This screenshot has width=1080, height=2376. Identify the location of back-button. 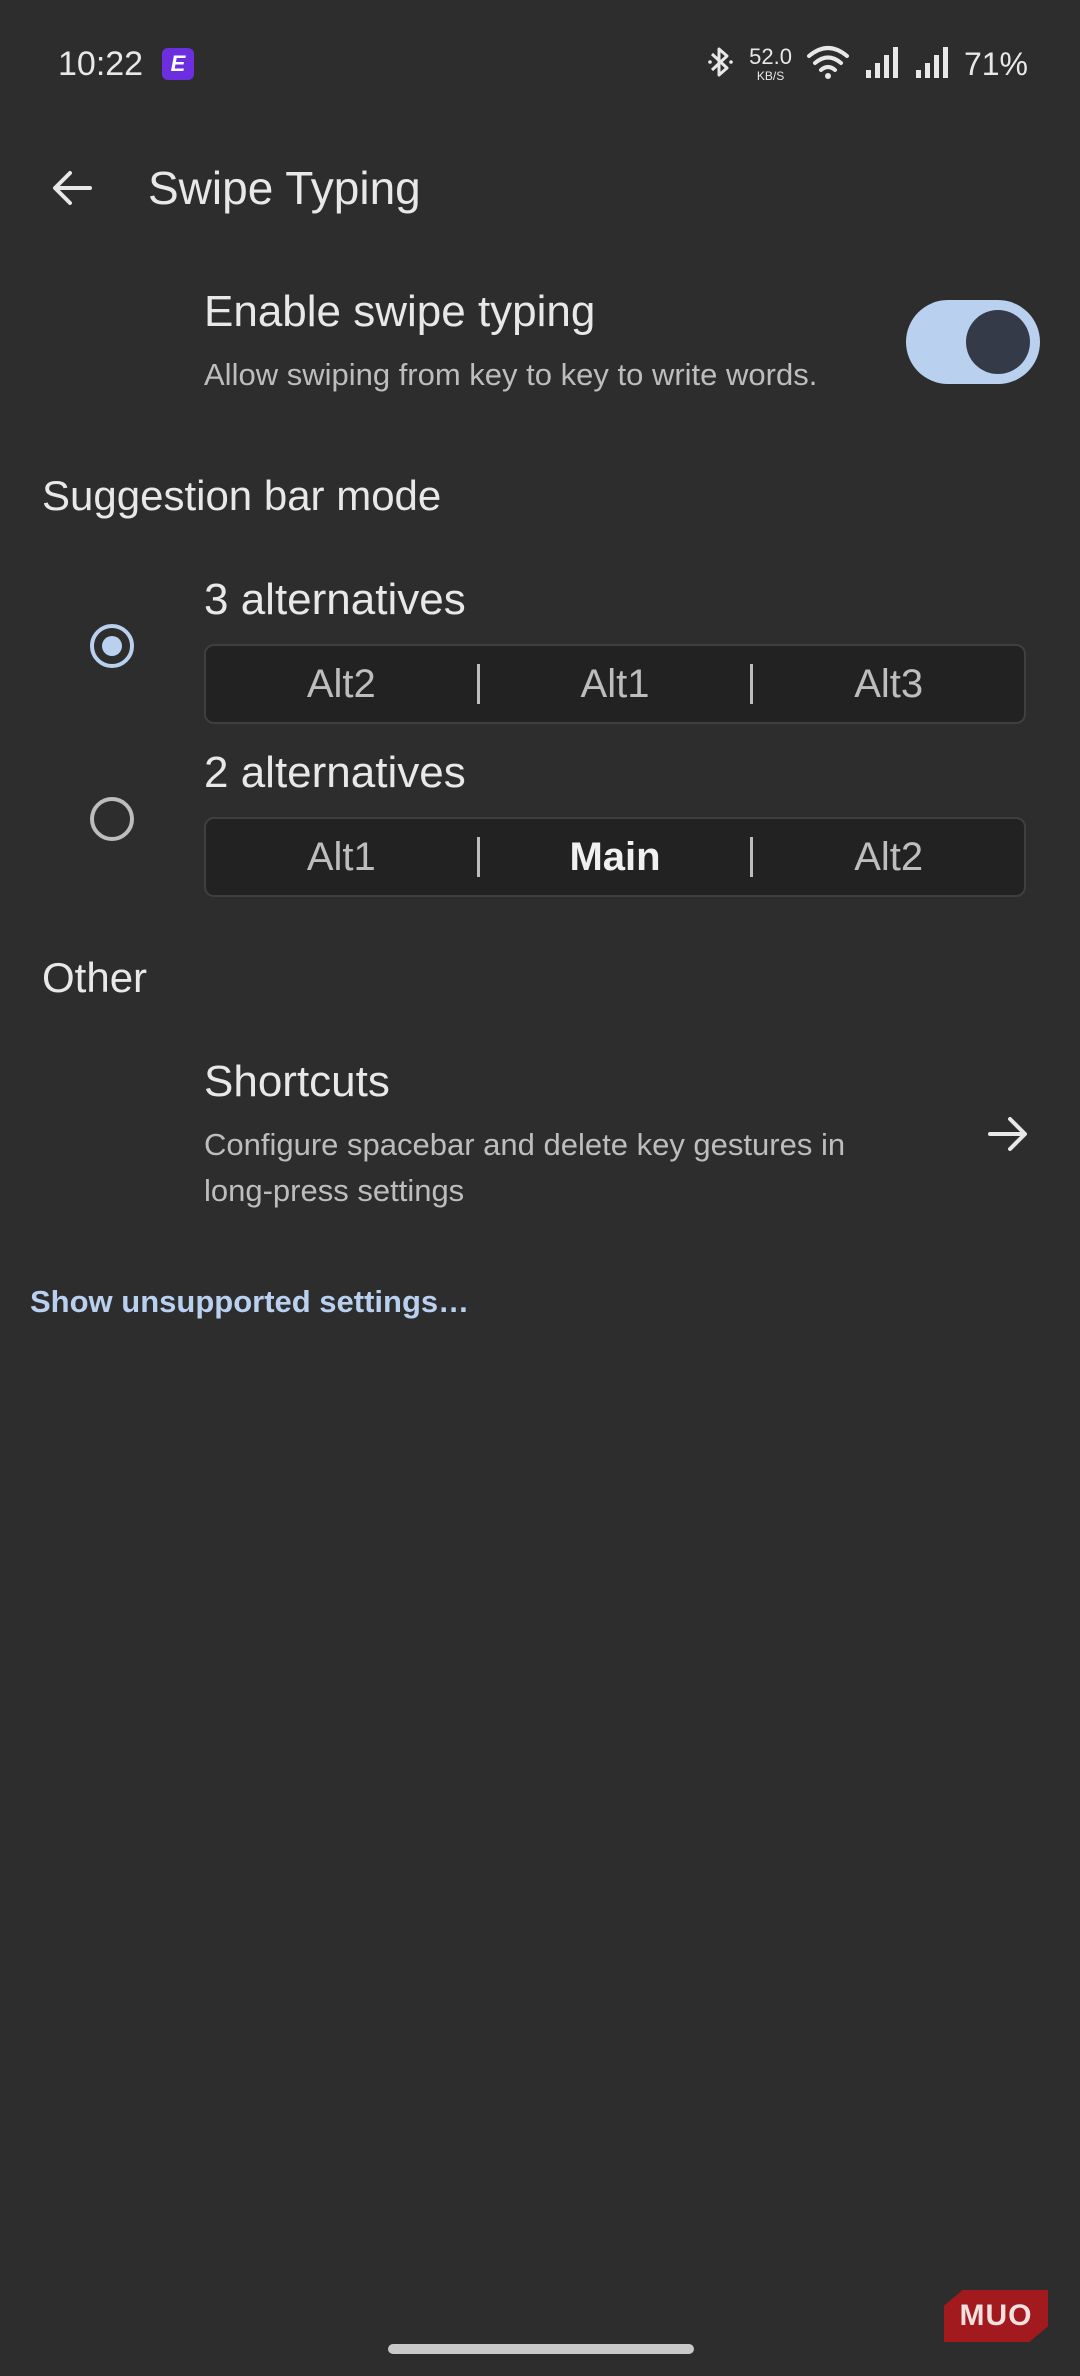
(72, 190).